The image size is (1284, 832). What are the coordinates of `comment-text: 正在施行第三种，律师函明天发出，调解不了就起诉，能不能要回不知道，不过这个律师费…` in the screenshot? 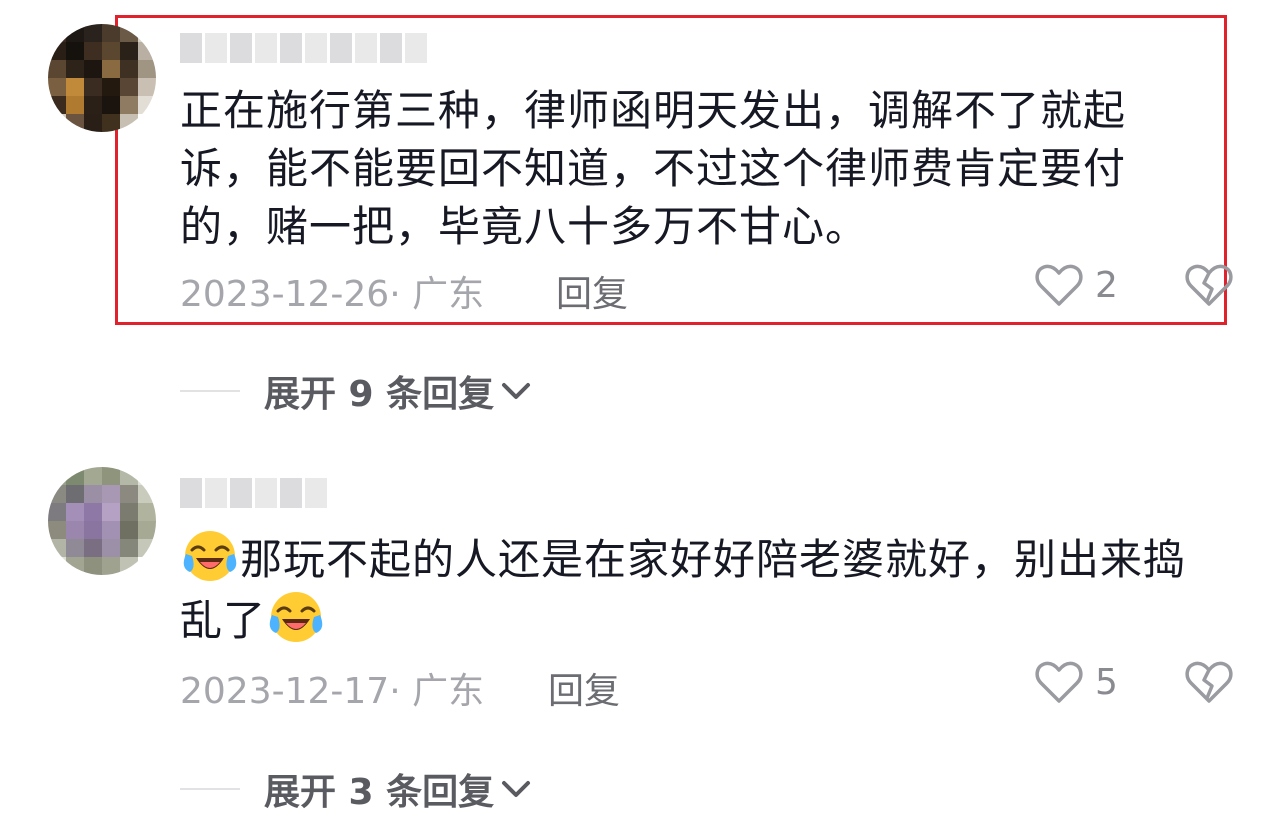 It's located at (653, 168).